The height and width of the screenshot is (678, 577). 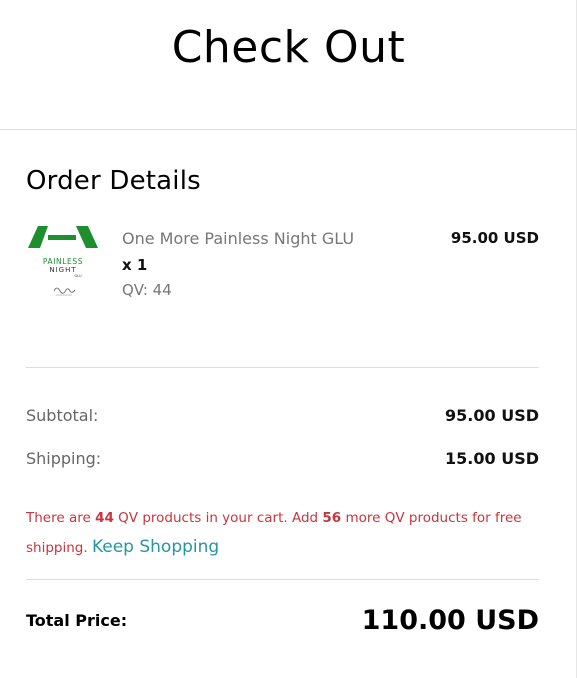 What do you see at coordinates (288, 47) in the screenshot?
I see `page-title: Check Out` at bounding box center [288, 47].